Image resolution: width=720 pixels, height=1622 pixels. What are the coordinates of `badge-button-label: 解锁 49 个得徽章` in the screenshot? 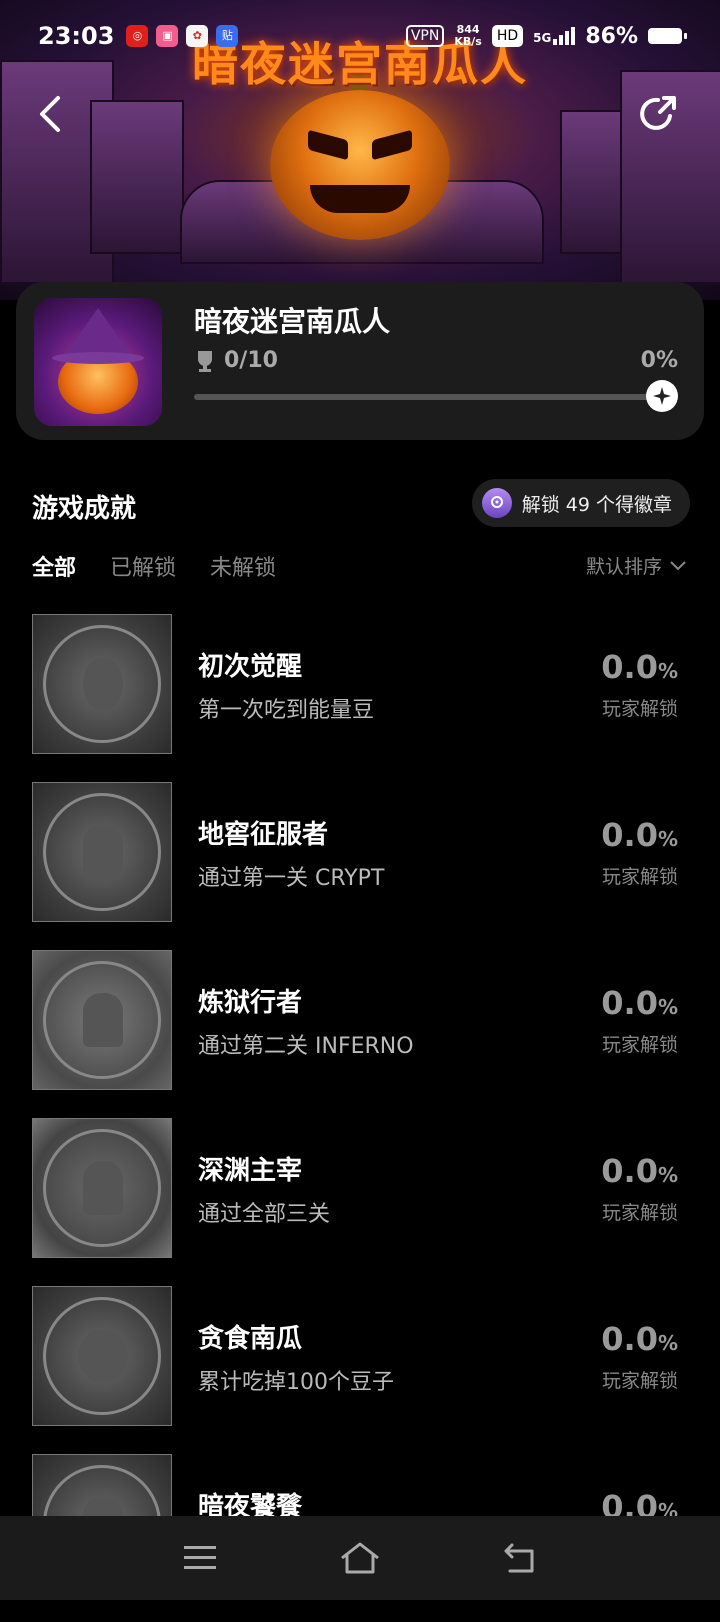 It's located at (596, 504).